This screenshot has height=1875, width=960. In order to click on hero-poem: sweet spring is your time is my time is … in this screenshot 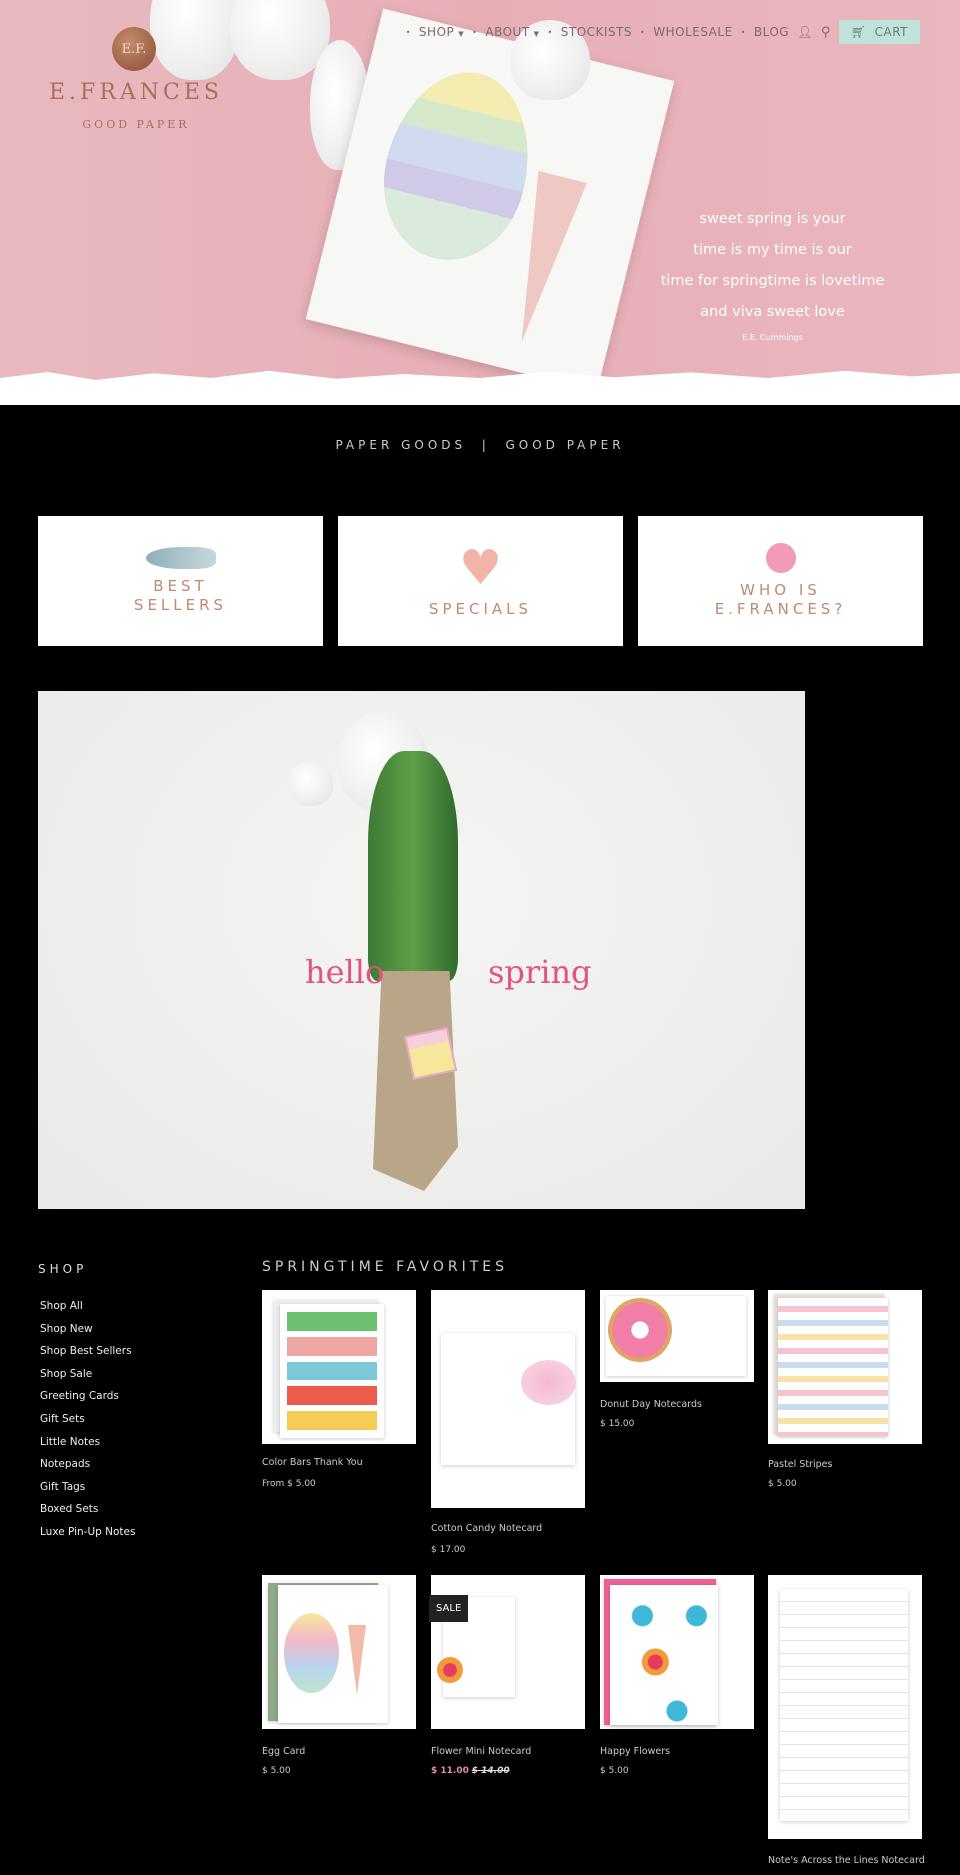, I will do `click(772, 276)`.